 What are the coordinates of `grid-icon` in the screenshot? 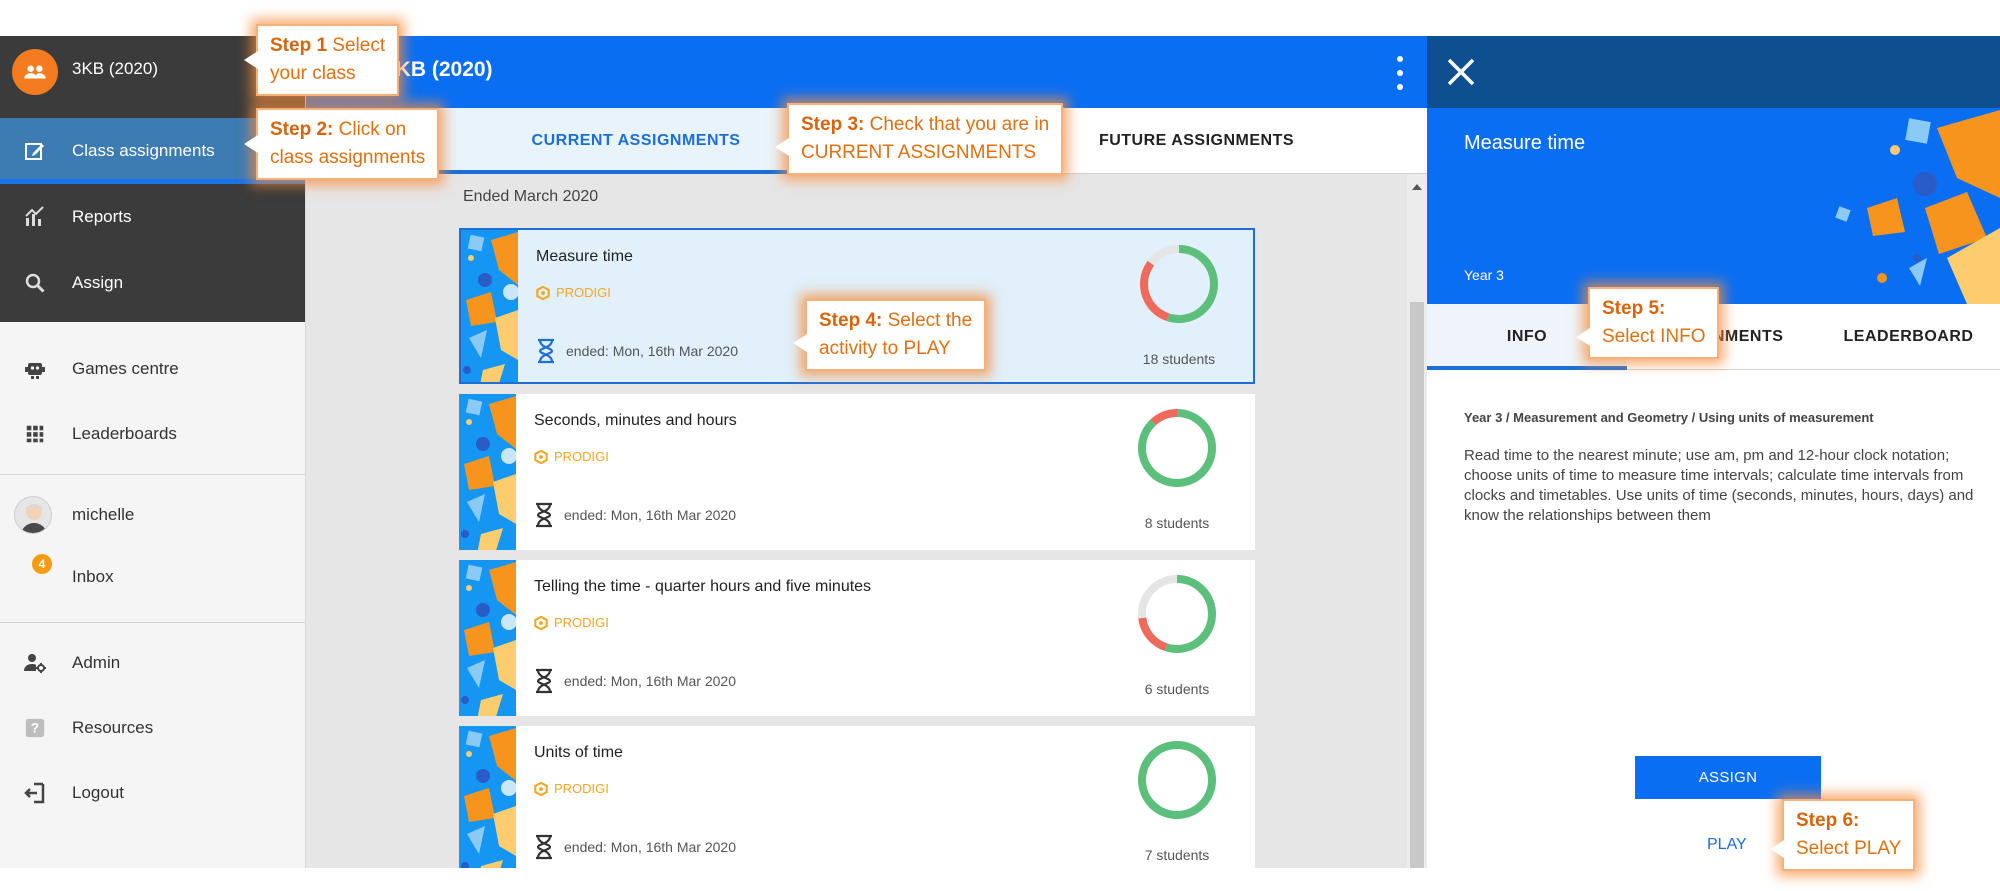 It's located at (35, 434).